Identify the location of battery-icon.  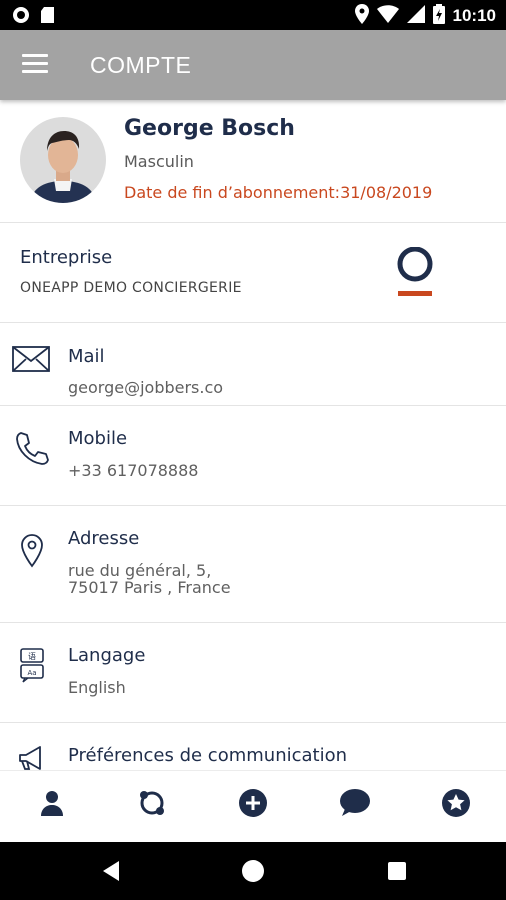
(438, 16).